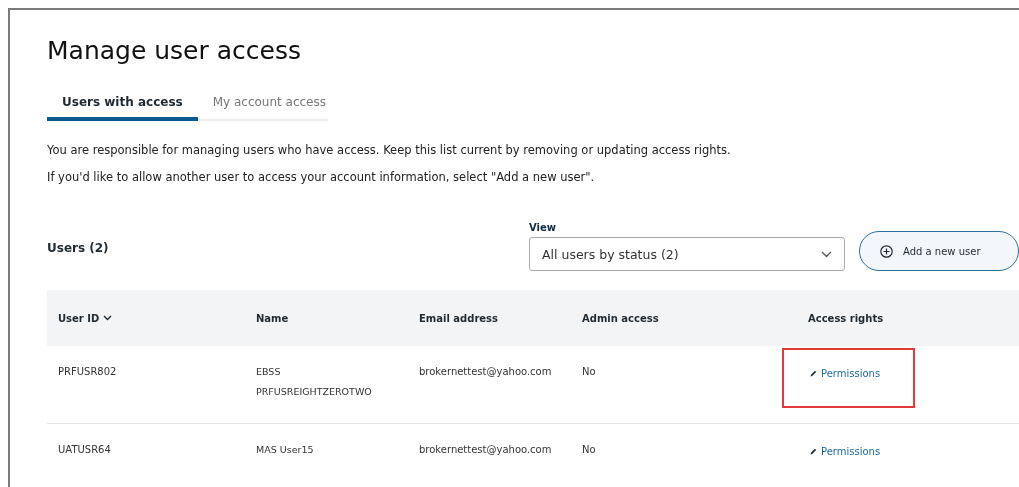 This screenshot has height=487, width=1019. I want to click on table-cell-text: EBSS PRFUSREIGHTZEROTWO, so click(314, 382).